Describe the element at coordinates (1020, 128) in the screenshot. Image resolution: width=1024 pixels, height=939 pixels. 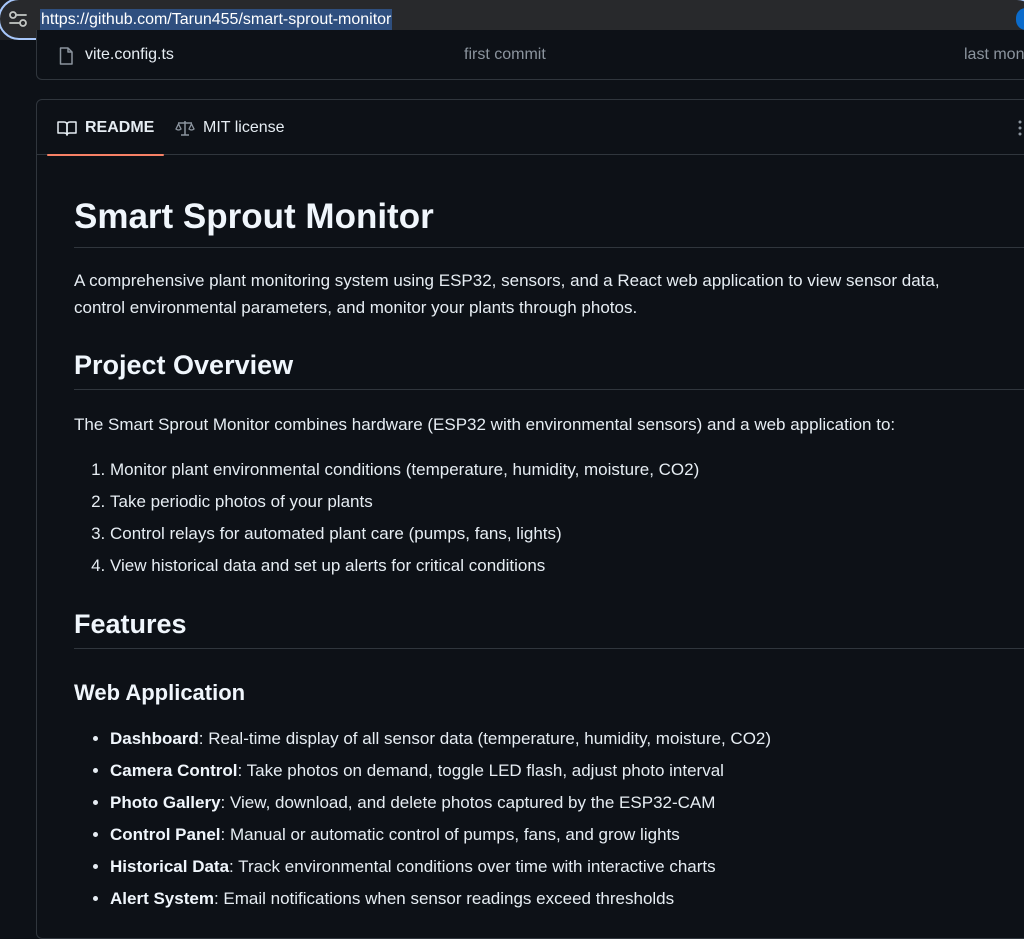
I see `more-options-icon` at that location.